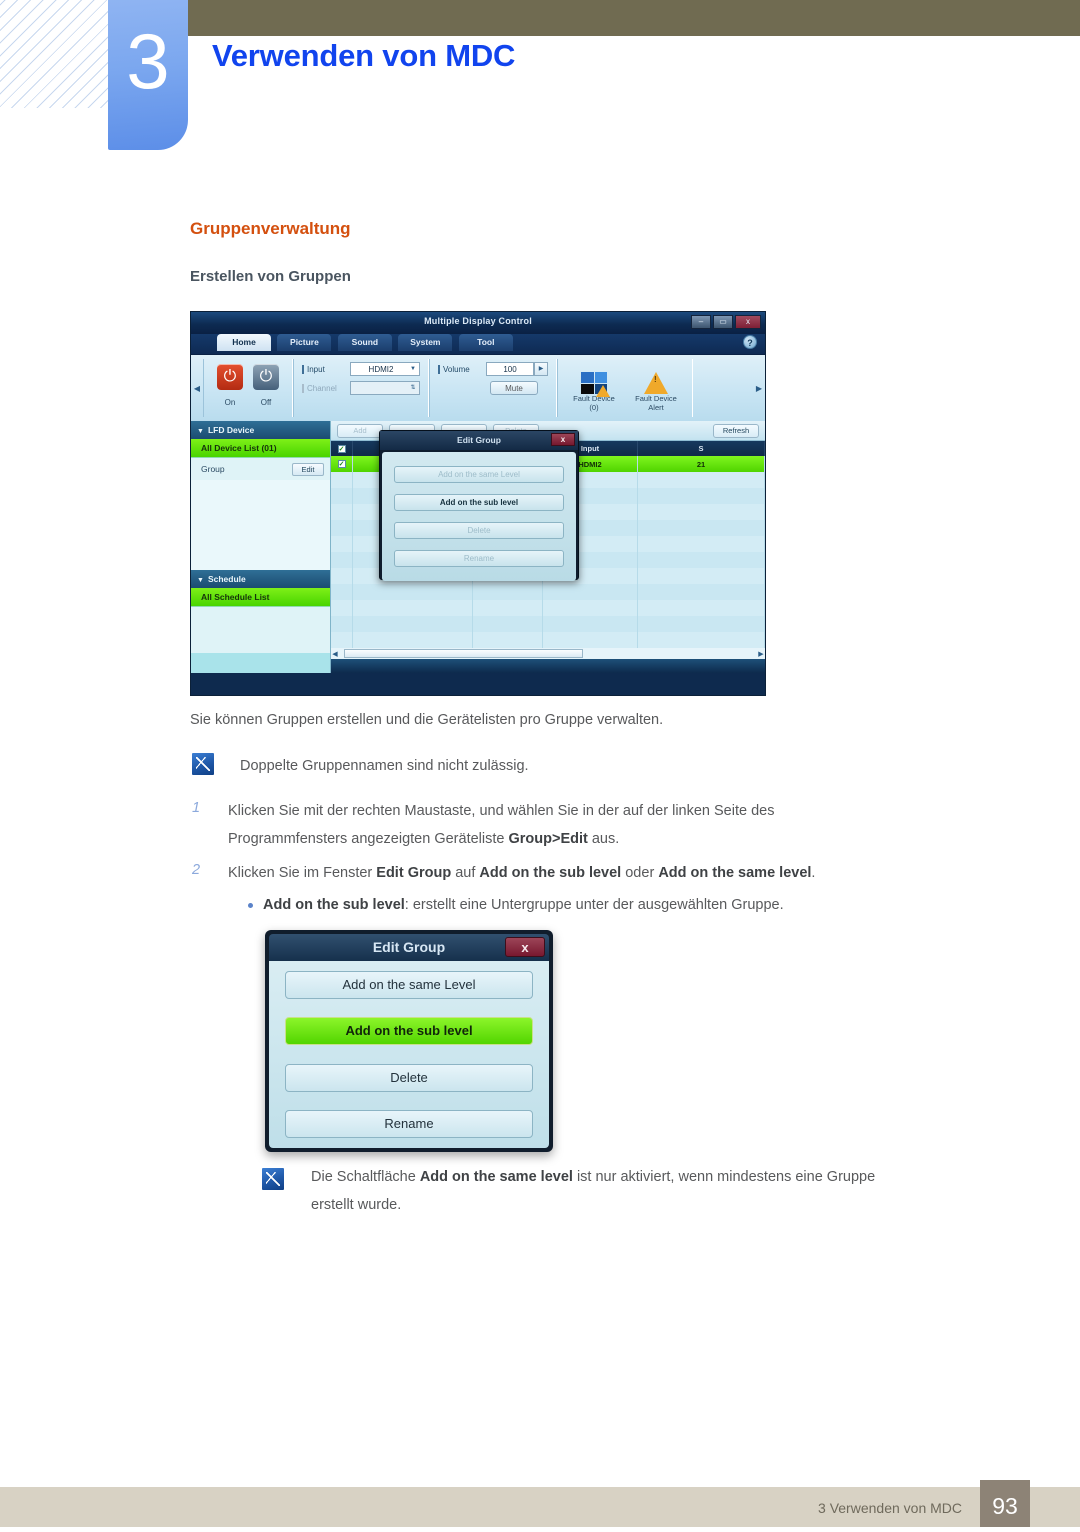 Image resolution: width=1080 pixels, height=1532 pixels. I want to click on step-2-text-e: oder, so click(640, 873).